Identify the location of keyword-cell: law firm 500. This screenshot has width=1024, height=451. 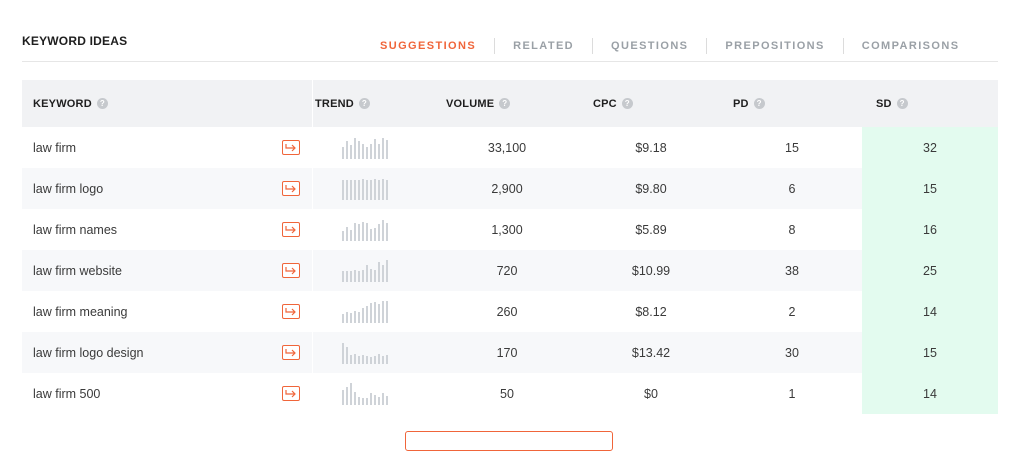
(167, 393).